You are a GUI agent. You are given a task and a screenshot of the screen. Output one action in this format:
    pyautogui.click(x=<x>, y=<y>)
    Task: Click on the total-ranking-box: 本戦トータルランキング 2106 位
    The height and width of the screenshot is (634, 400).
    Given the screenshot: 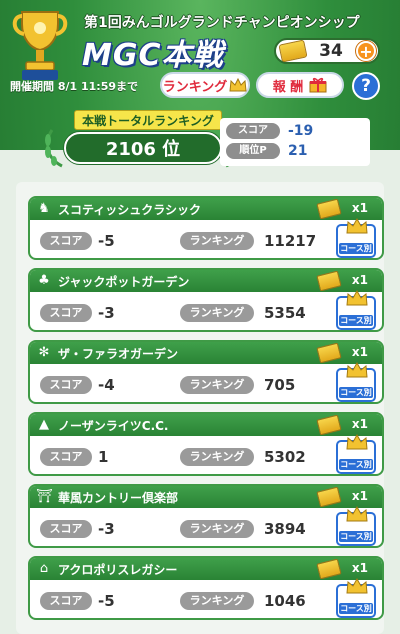 What is the action you would take?
    pyautogui.click(x=138, y=140)
    